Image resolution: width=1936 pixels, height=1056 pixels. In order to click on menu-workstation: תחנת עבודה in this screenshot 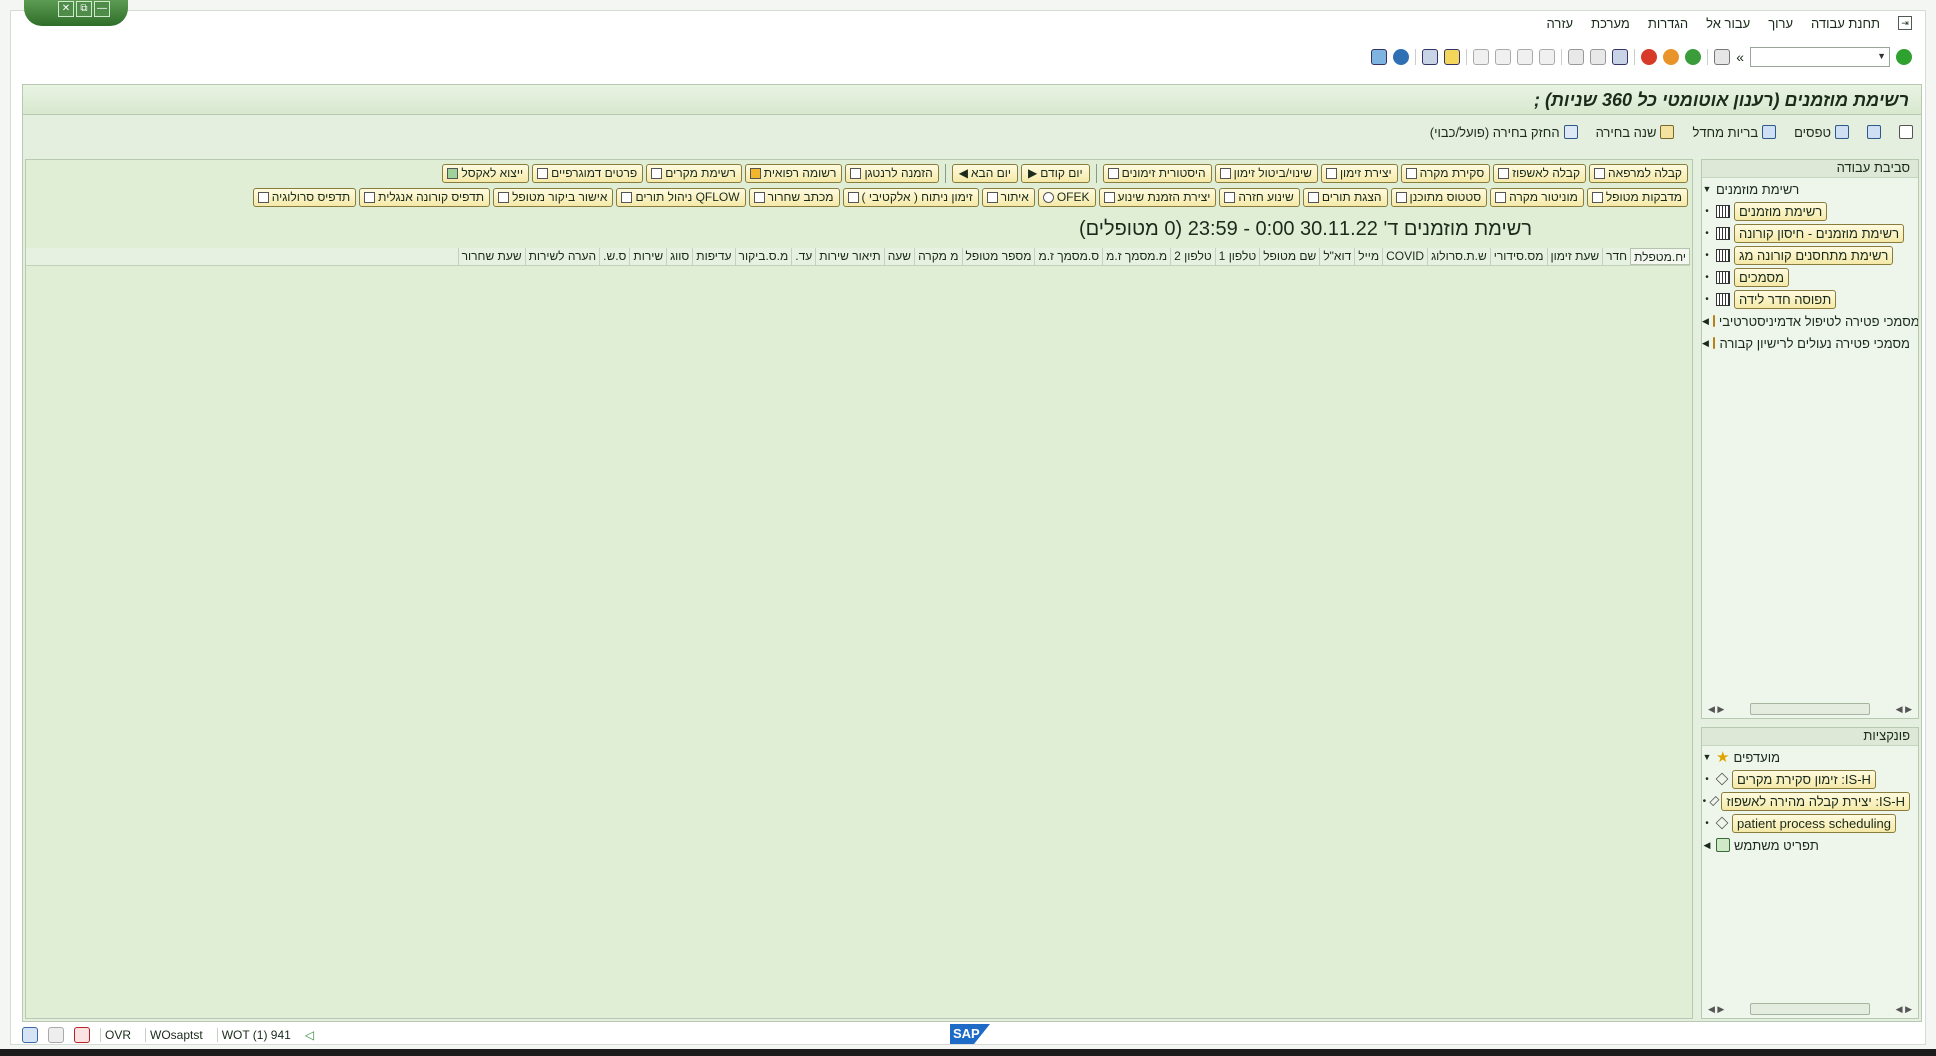, I will do `click(1845, 23)`.